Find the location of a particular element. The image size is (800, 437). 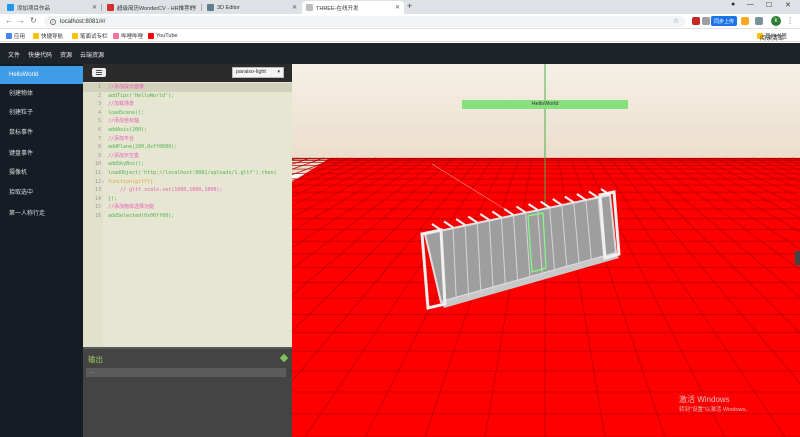

menu-file: 文件 is located at coordinates (14, 54).